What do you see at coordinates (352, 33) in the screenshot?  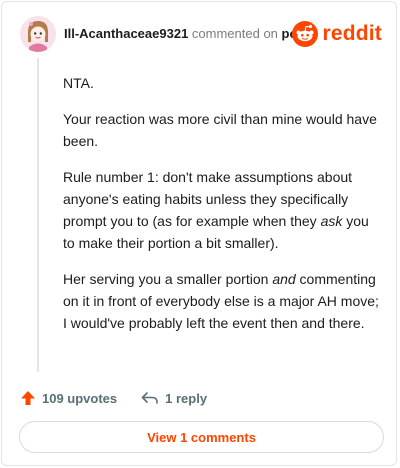 I see `reddit-wordmark: reddit` at bounding box center [352, 33].